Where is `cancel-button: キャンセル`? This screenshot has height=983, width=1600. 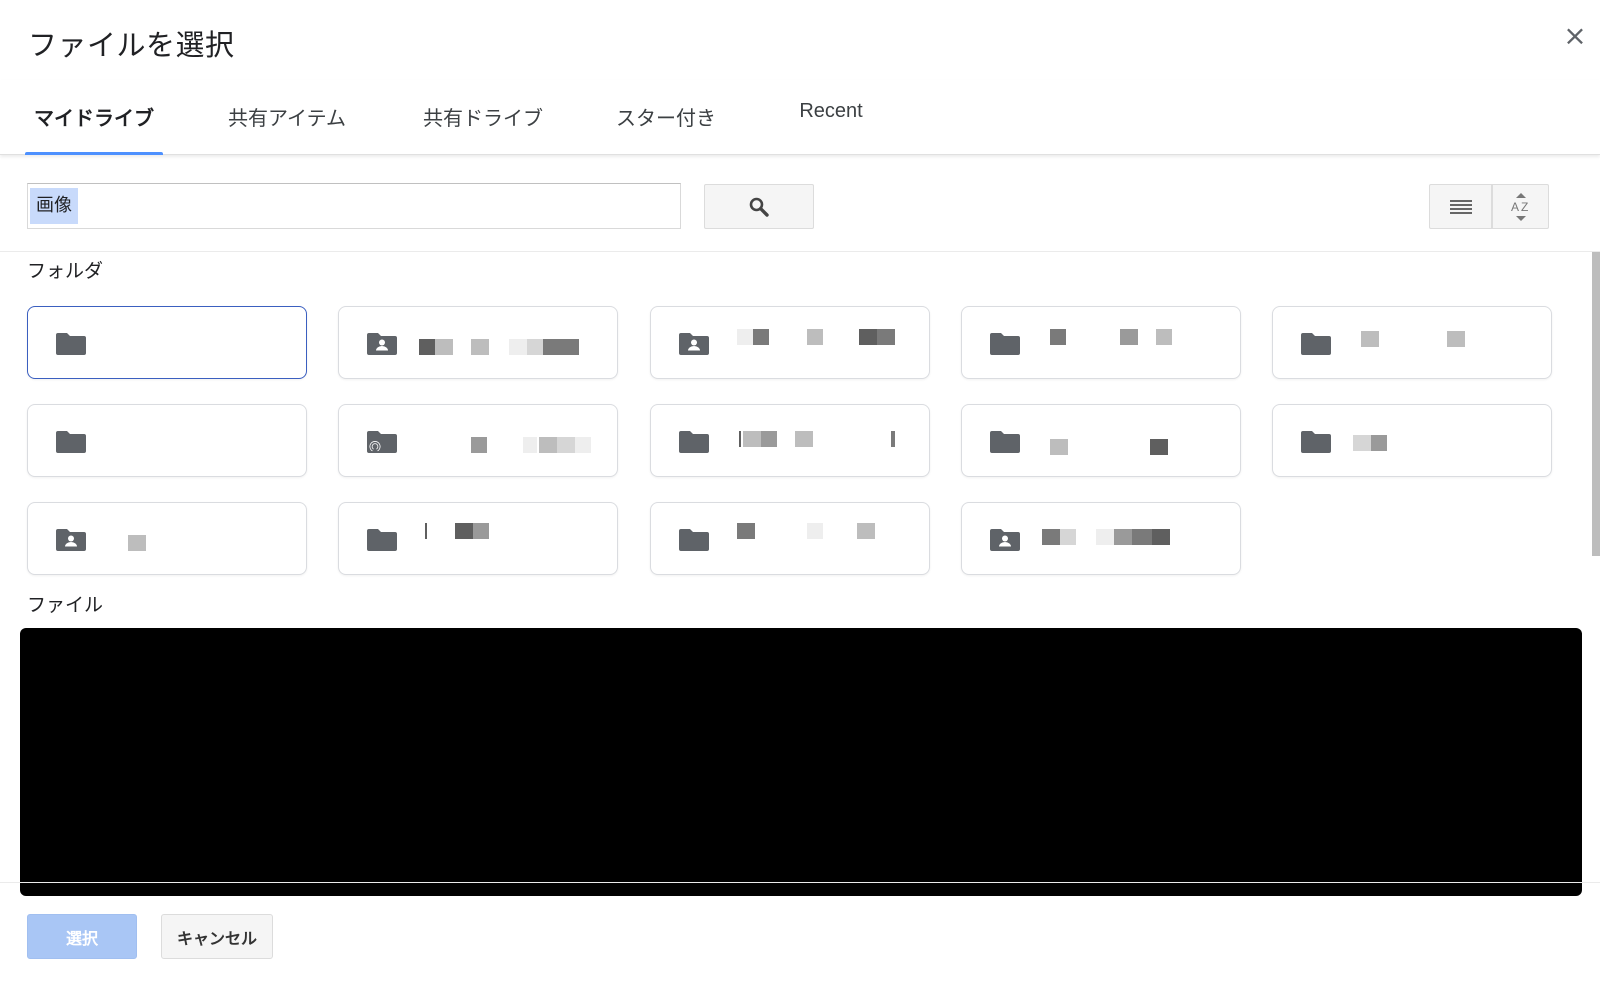 cancel-button: キャンセル is located at coordinates (217, 936).